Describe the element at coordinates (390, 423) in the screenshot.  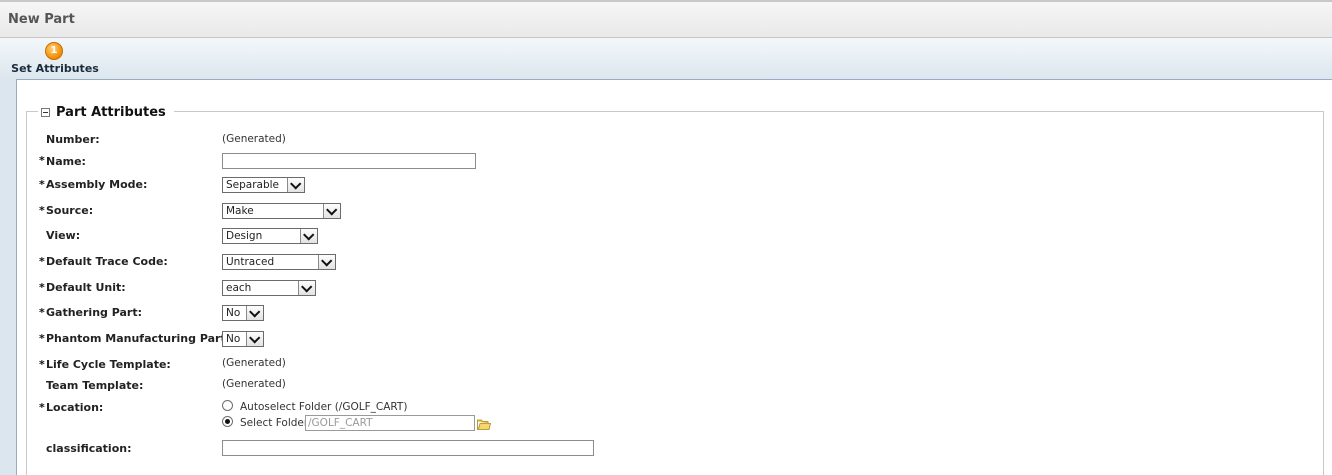
I see `folder-path-input: /GOLF_CART` at that location.